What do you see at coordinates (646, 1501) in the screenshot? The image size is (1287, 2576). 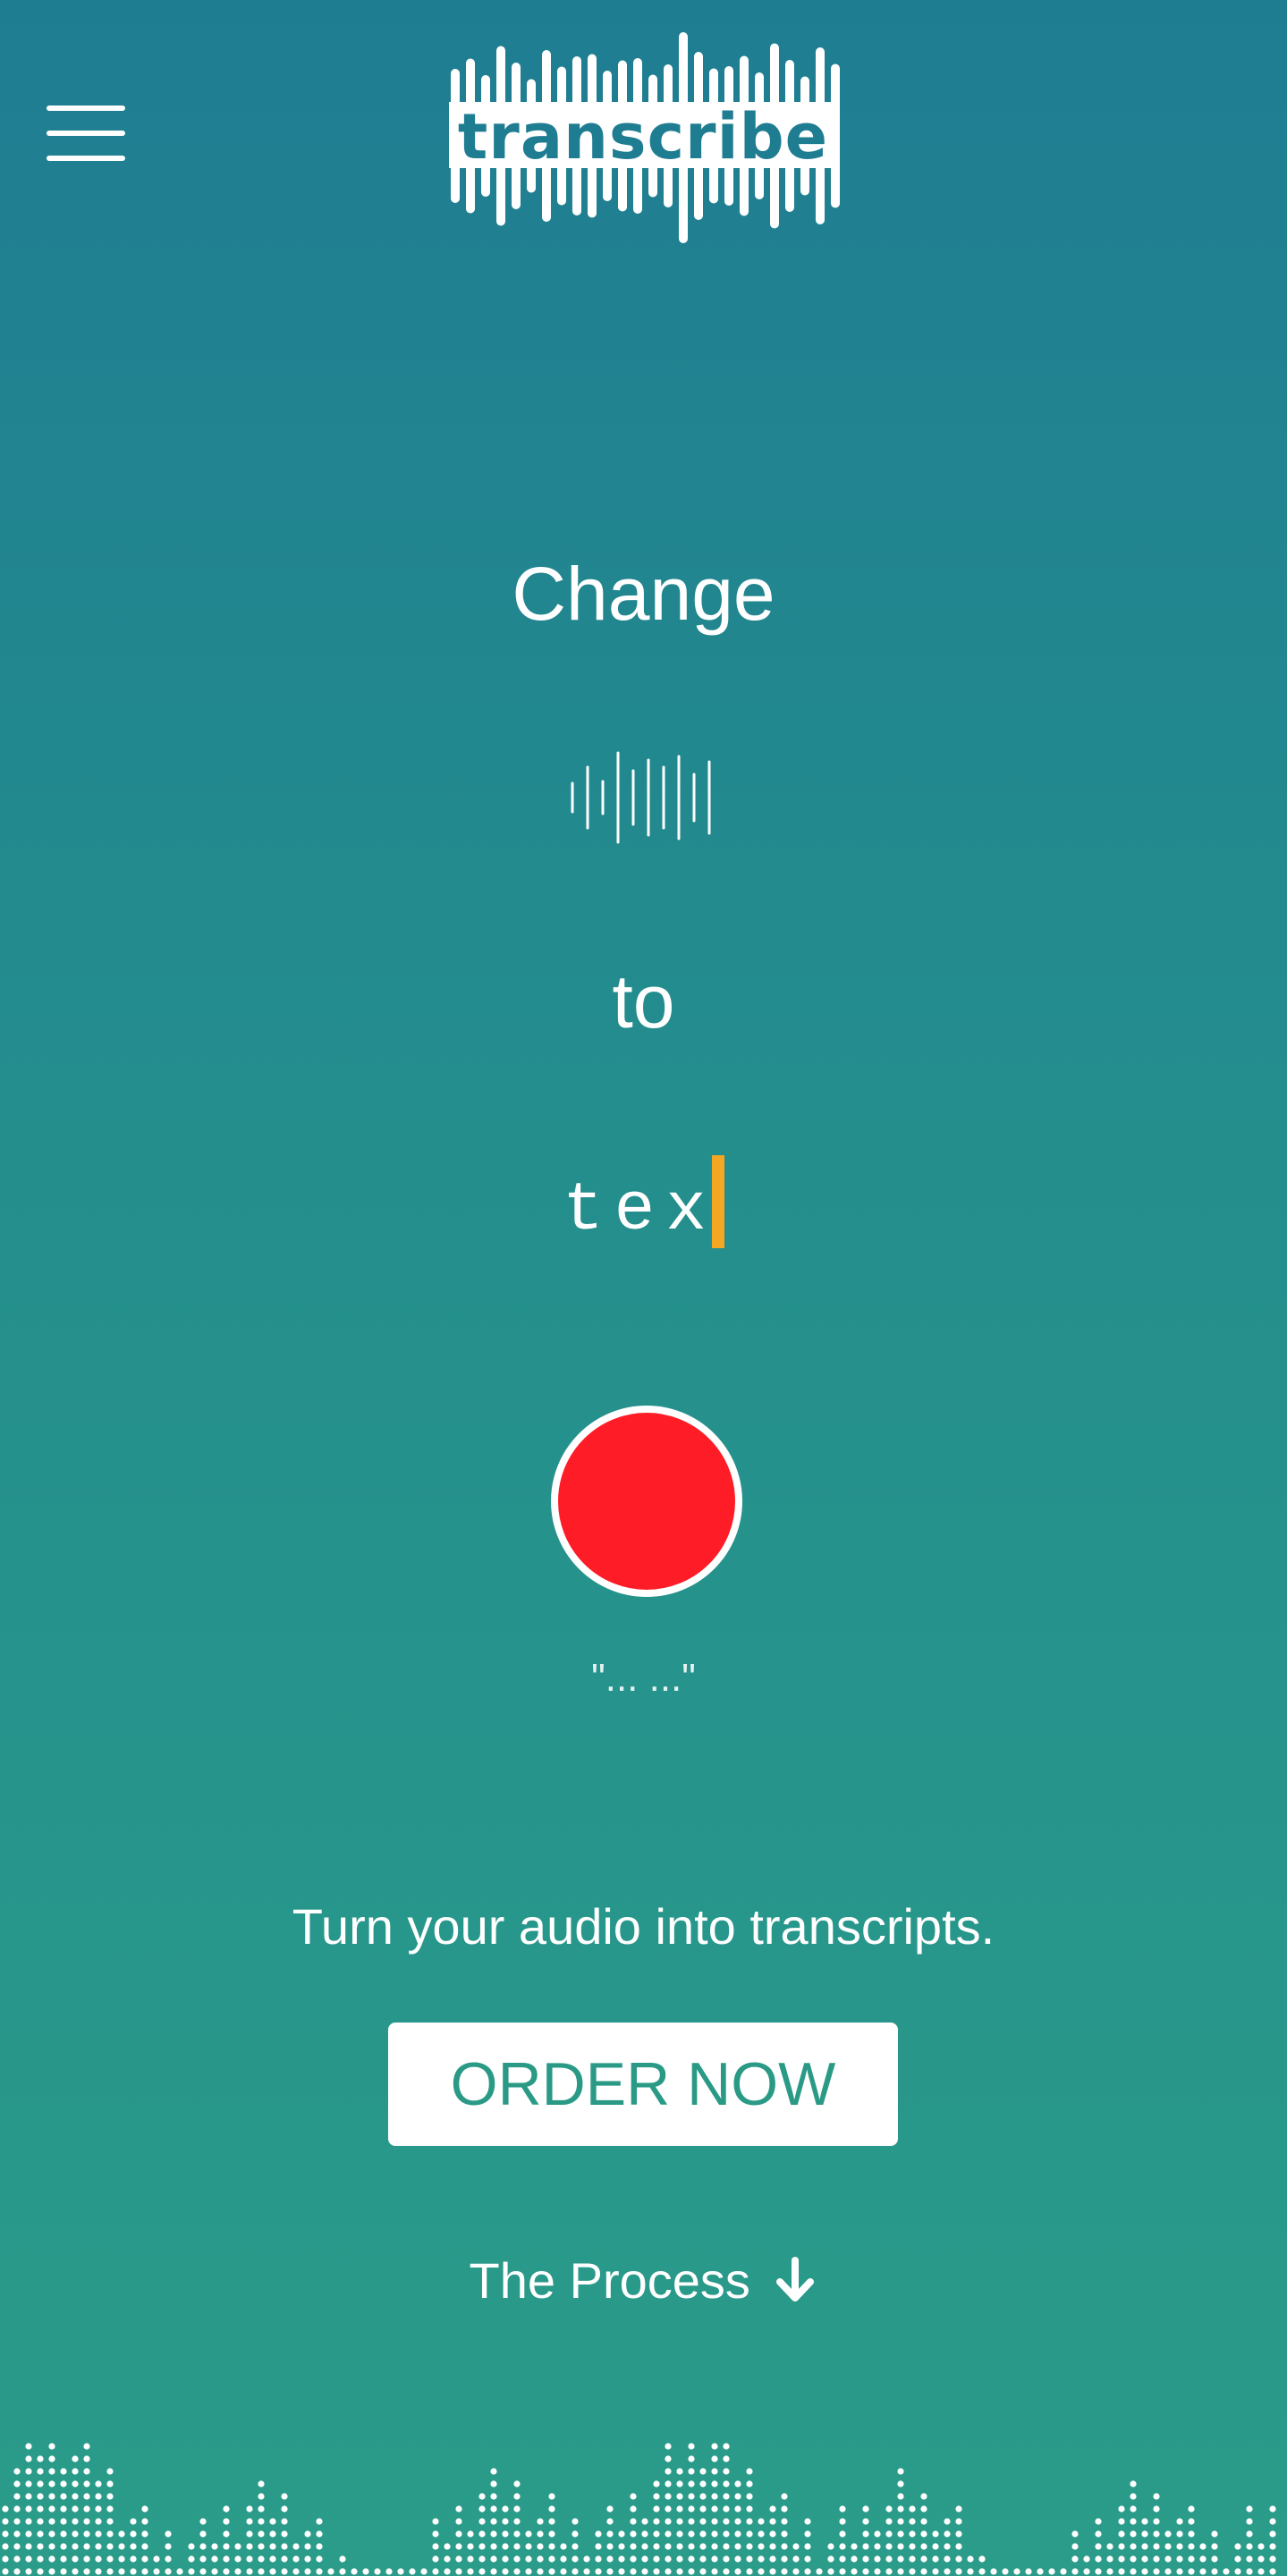 I see `record-button` at bounding box center [646, 1501].